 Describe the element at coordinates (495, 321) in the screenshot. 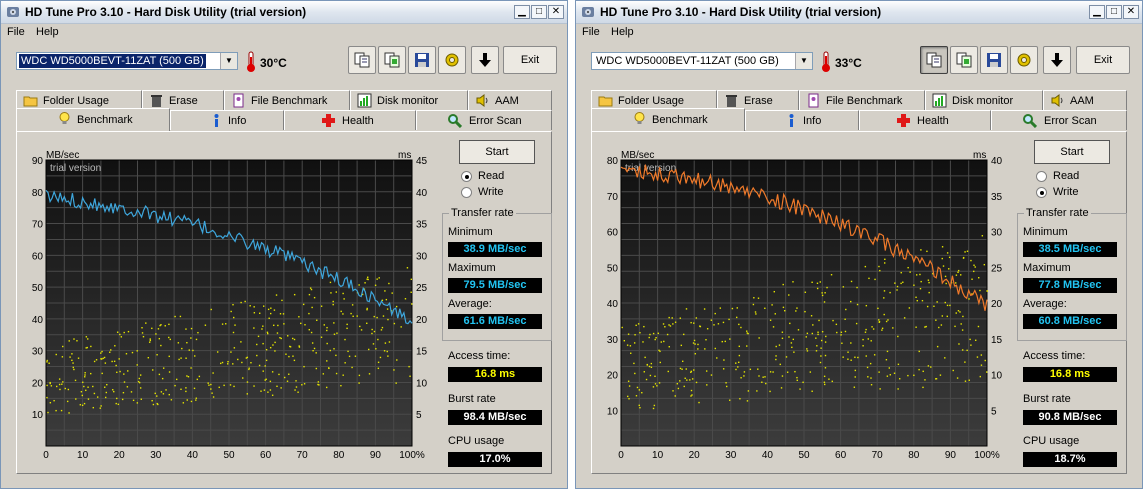

I see `average-value: 61.6 MB/sec` at that location.